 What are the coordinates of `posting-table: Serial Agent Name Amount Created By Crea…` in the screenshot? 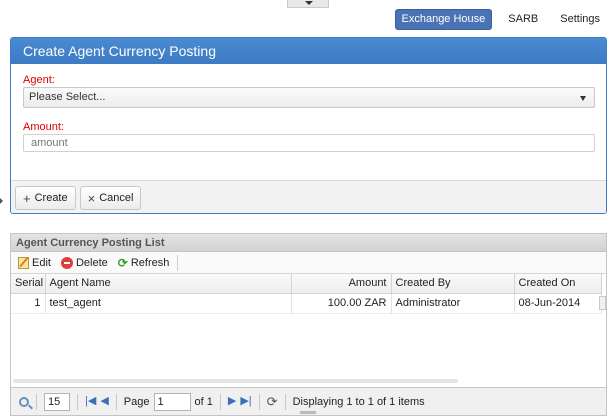 It's located at (306, 294).